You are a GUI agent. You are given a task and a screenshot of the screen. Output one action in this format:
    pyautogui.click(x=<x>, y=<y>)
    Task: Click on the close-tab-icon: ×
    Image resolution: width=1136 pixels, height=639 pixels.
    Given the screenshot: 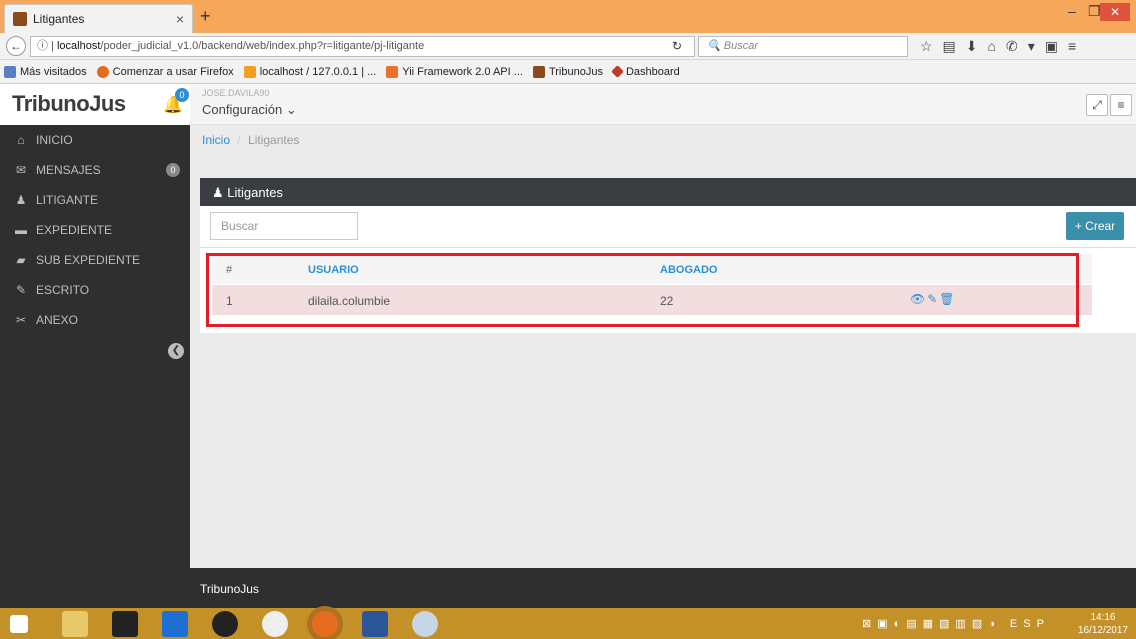 What is the action you would take?
    pyautogui.click(x=180, y=19)
    